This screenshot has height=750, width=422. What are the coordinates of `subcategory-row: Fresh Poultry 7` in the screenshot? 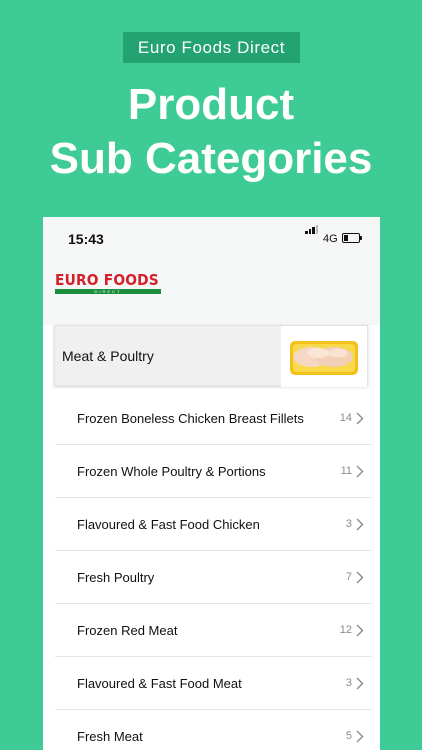 It's located at (213, 577).